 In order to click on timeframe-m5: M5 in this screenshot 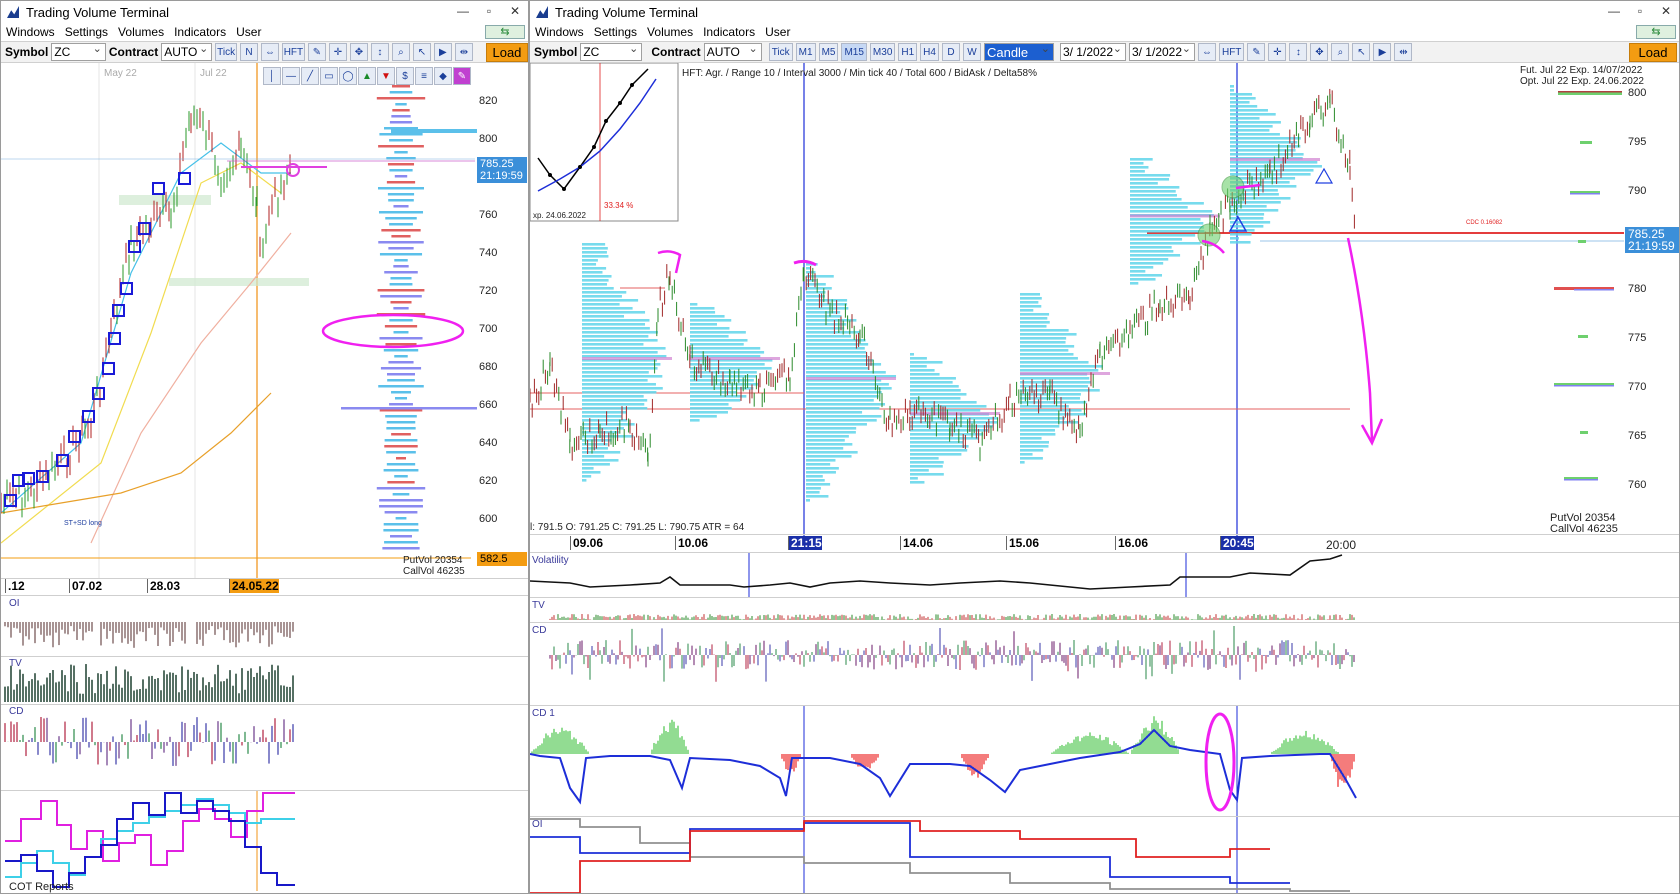, I will do `click(828, 52)`.